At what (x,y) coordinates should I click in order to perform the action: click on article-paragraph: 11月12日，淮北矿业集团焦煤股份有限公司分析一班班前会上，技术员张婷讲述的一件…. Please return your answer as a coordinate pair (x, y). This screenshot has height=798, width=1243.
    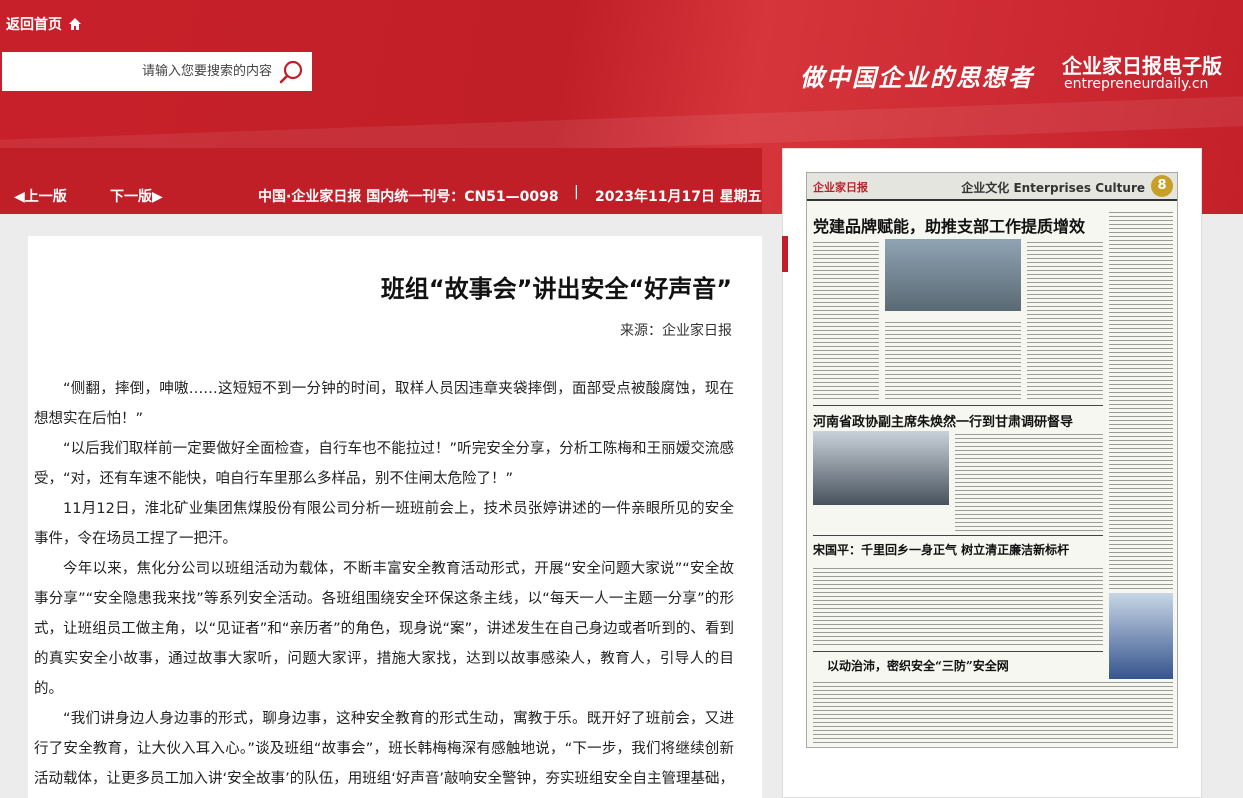
    Looking at the image, I should click on (384, 524).